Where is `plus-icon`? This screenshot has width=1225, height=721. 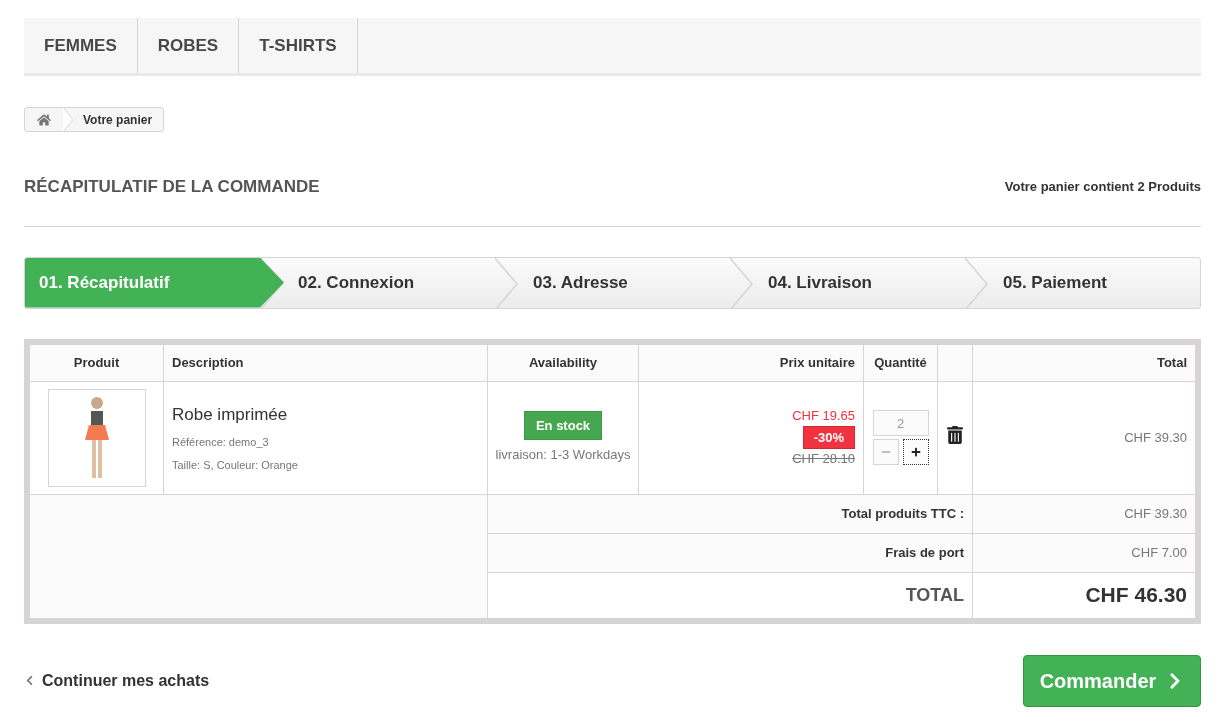
plus-icon is located at coordinates (915, 452).